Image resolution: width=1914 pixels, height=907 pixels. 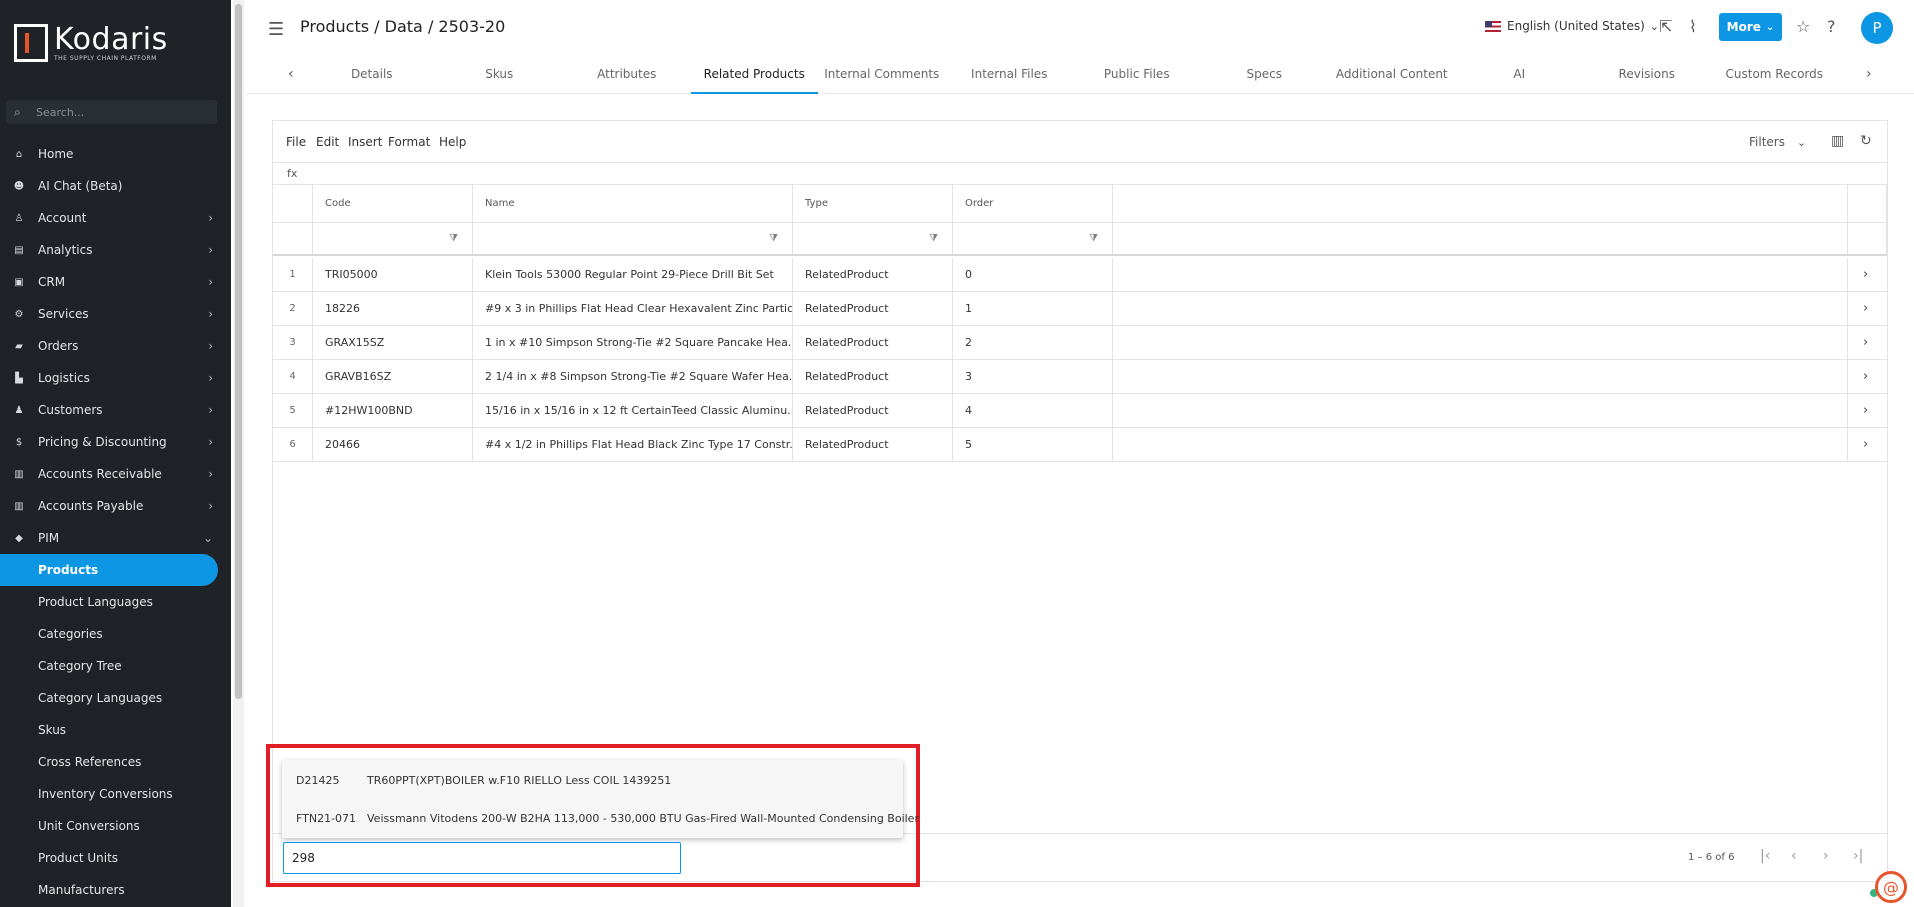 What do you see at coordinates (1837, 141) in the screenshot?
I see `columns-icon: ▥` at bounding box center [1837, 141].